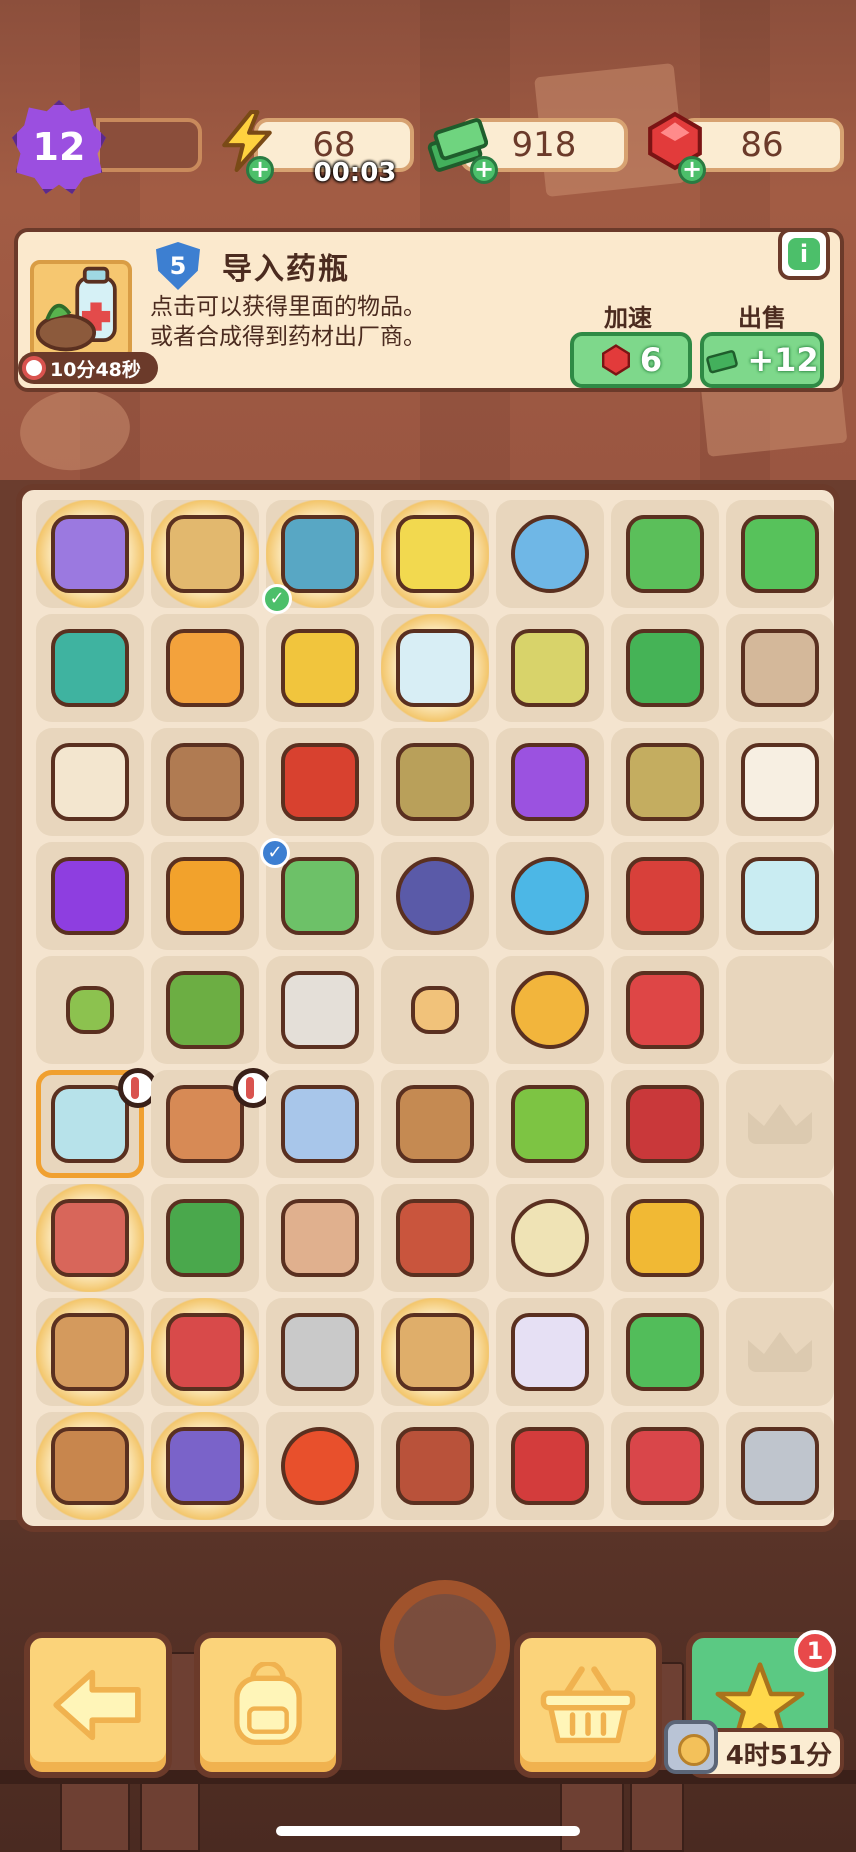 Image resolution: width=856 pixels, height=1852 pixels. I want to click on production-timer-text: 10分48秒, so click(95, 369).